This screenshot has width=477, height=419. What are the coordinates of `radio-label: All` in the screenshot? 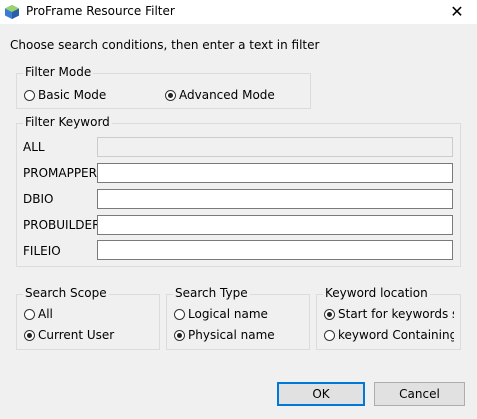 It's located at (45, 314).